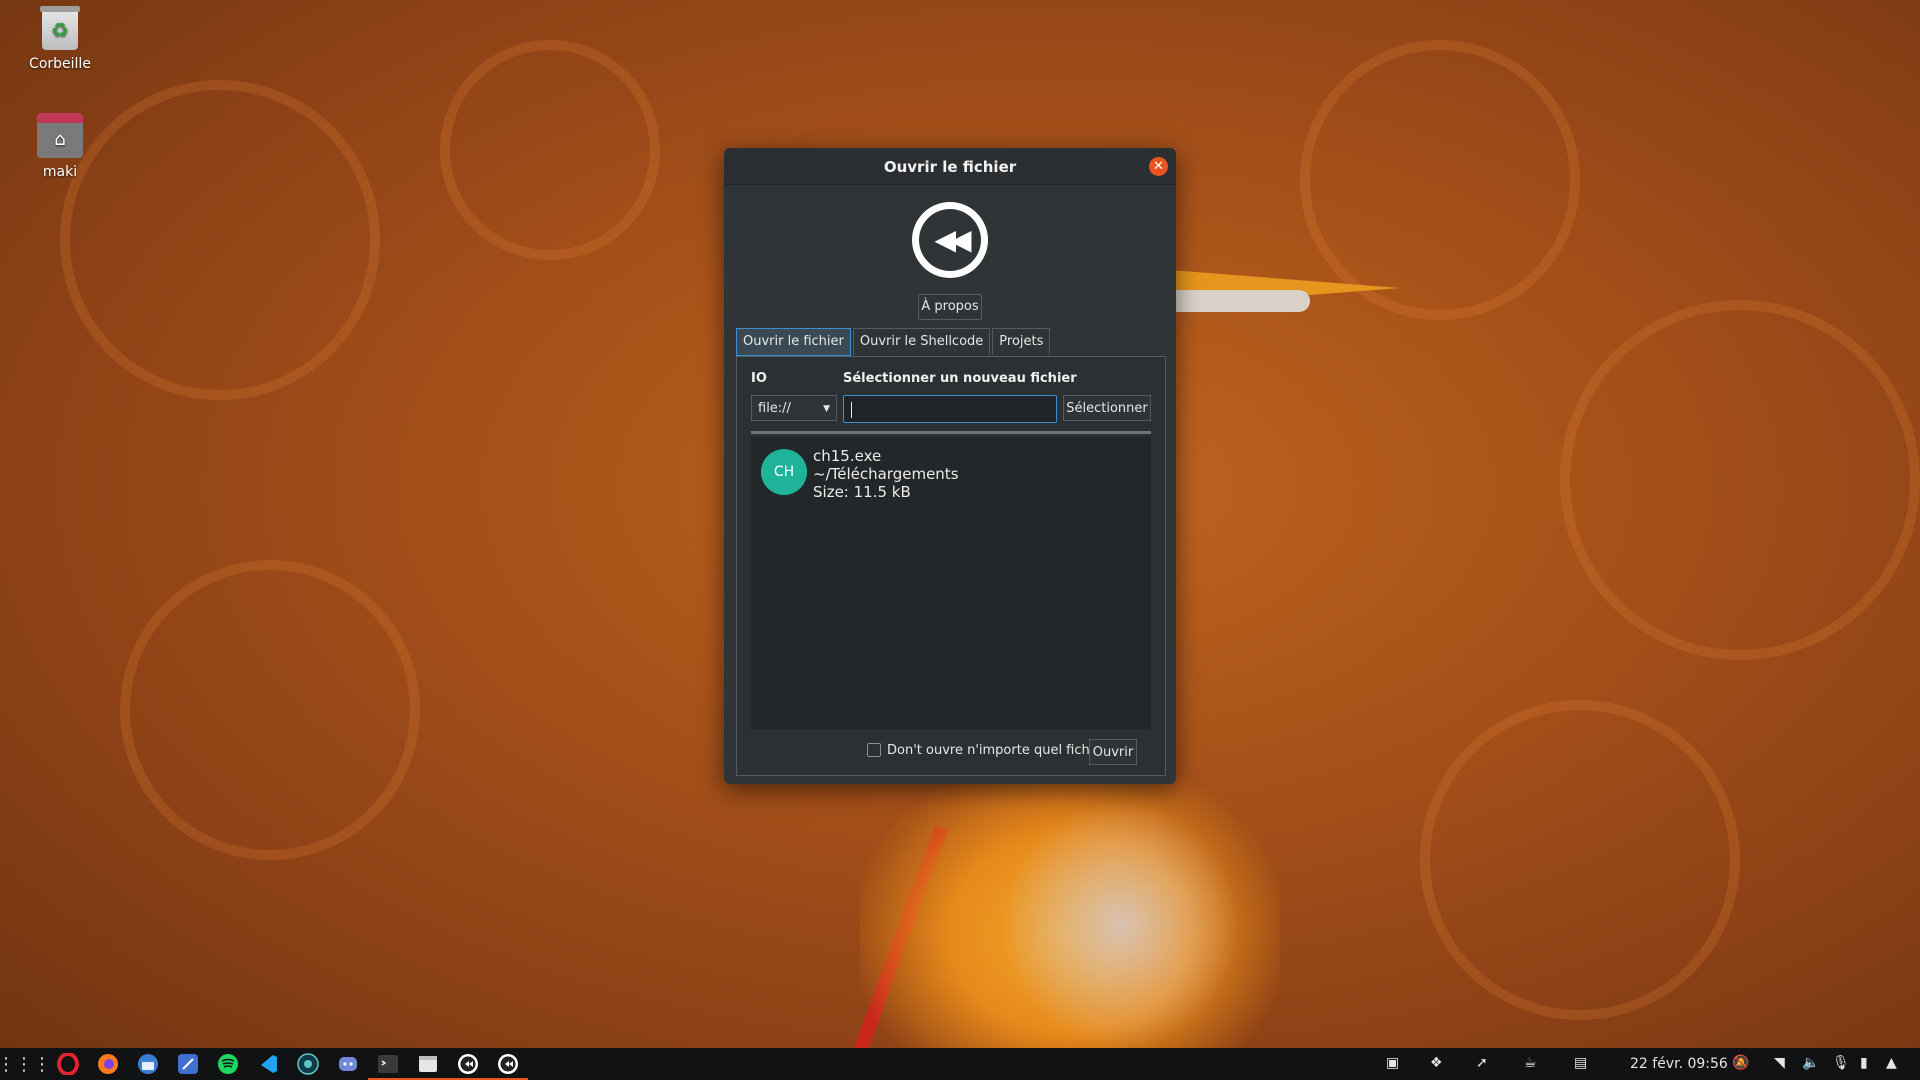 This screenshot has height=1080, width=1920. I want to click on caffeine-icon: ☕, so click(1530, 1063).